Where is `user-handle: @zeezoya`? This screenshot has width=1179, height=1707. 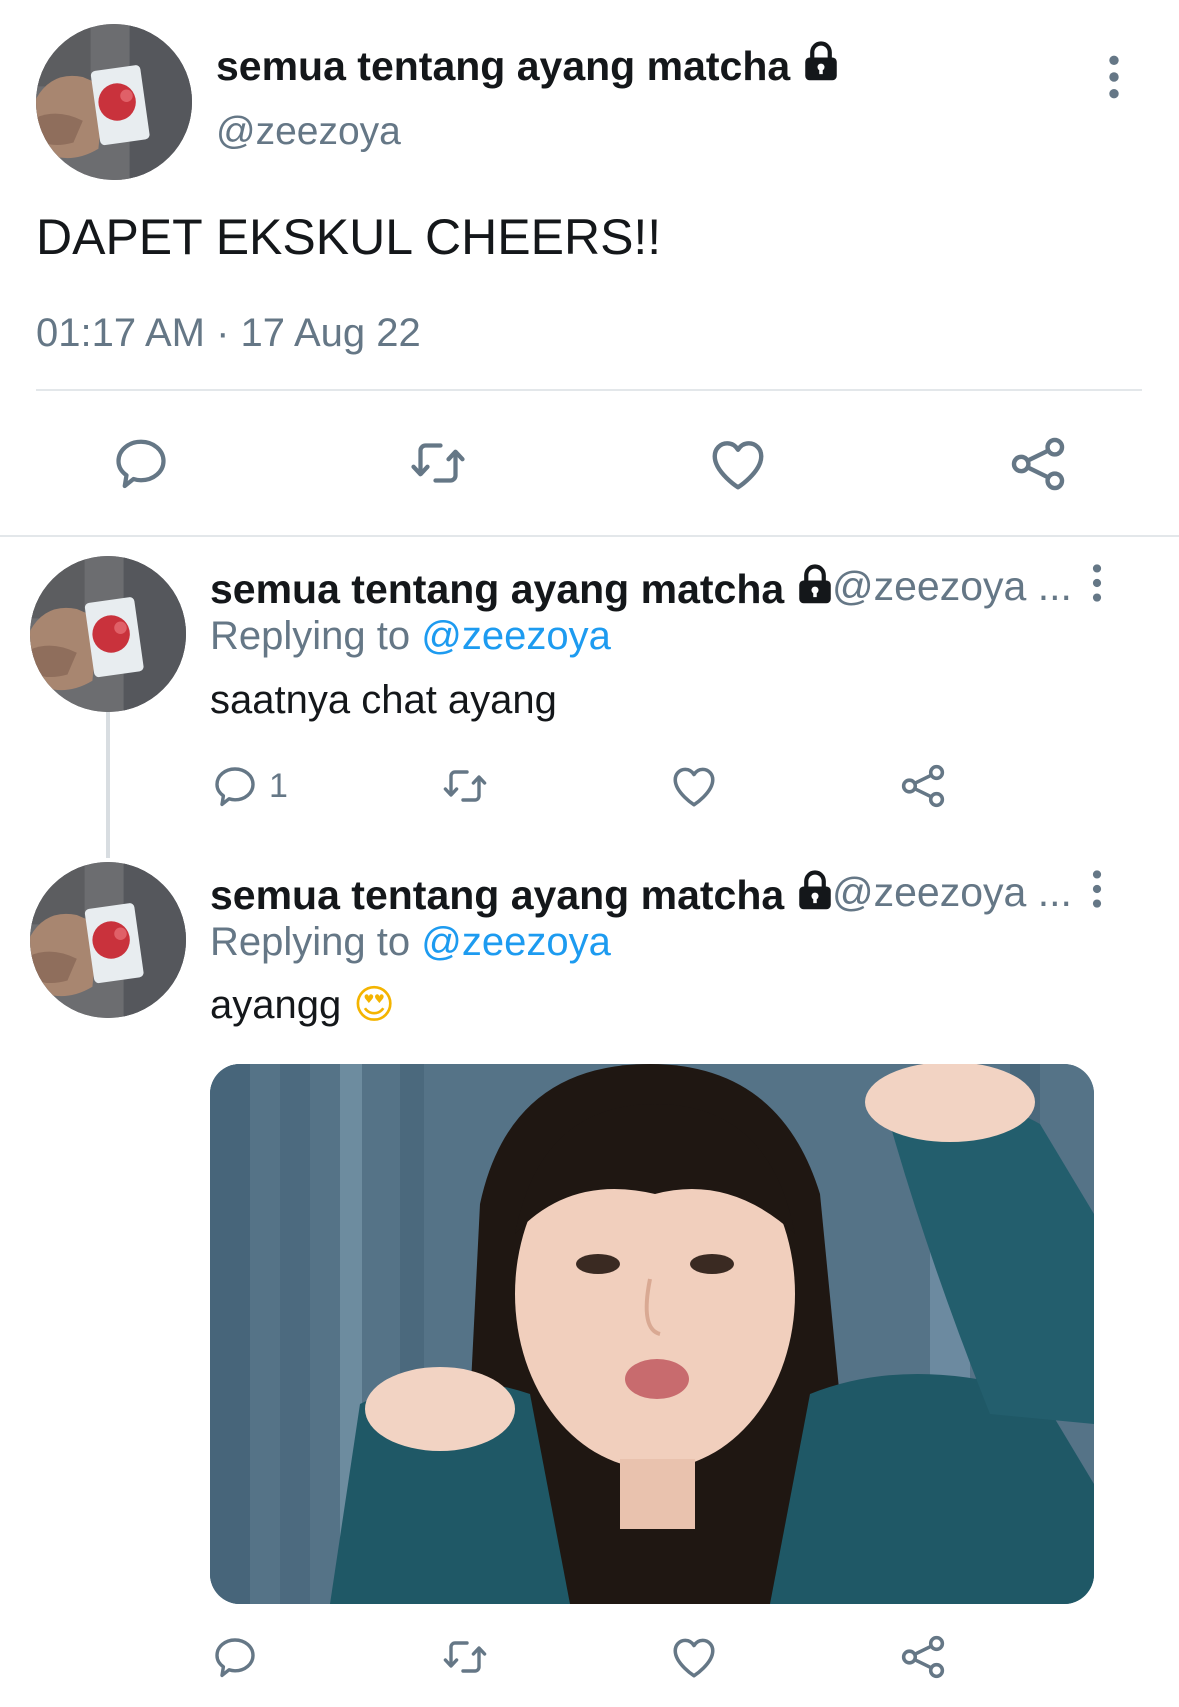
user-handle: @zeezoya is located at coordinates (308, 132).